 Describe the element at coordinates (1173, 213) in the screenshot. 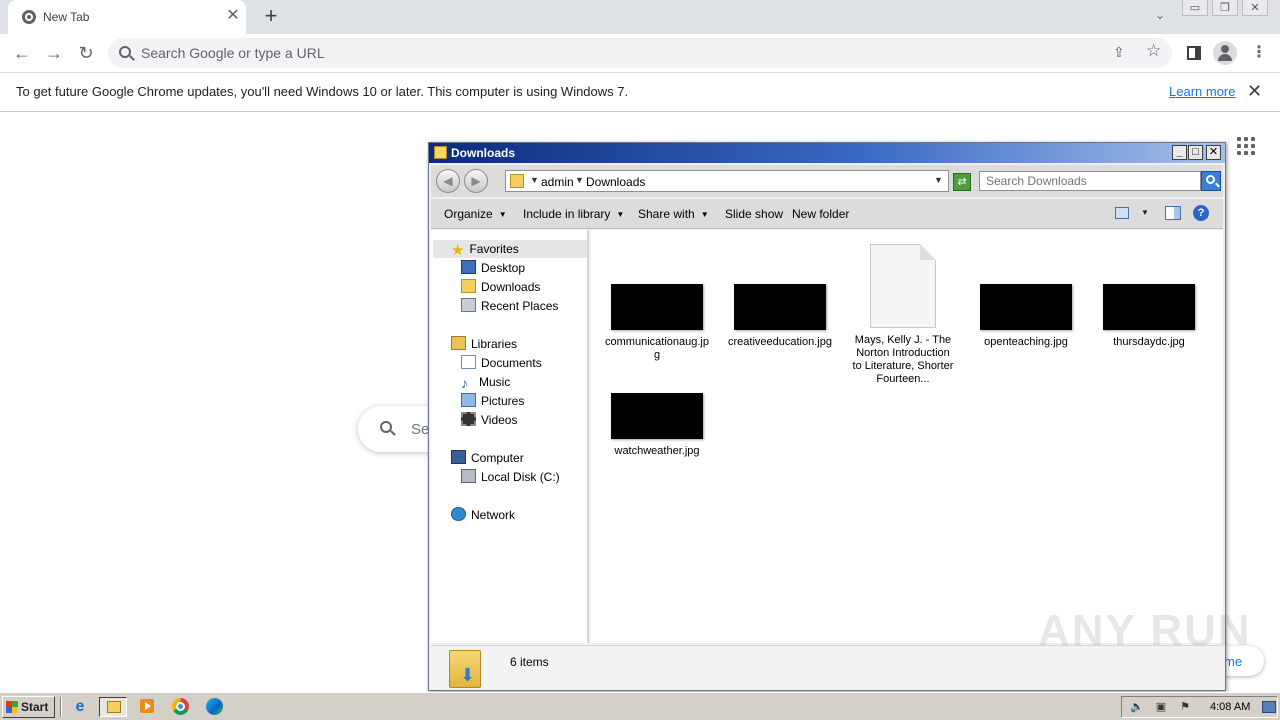

I see `preview-pane-icon` at that location.